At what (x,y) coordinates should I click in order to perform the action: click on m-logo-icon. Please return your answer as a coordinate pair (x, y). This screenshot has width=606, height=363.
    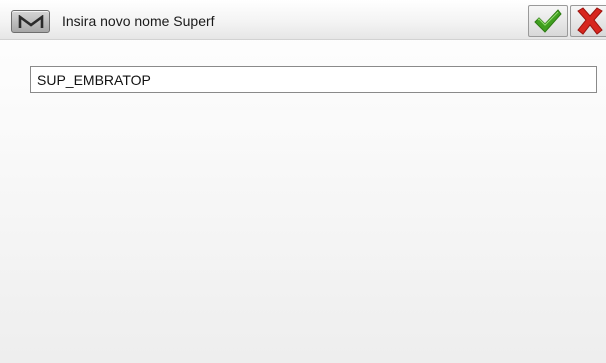
    Looking at the image, I should click on (30, 21).